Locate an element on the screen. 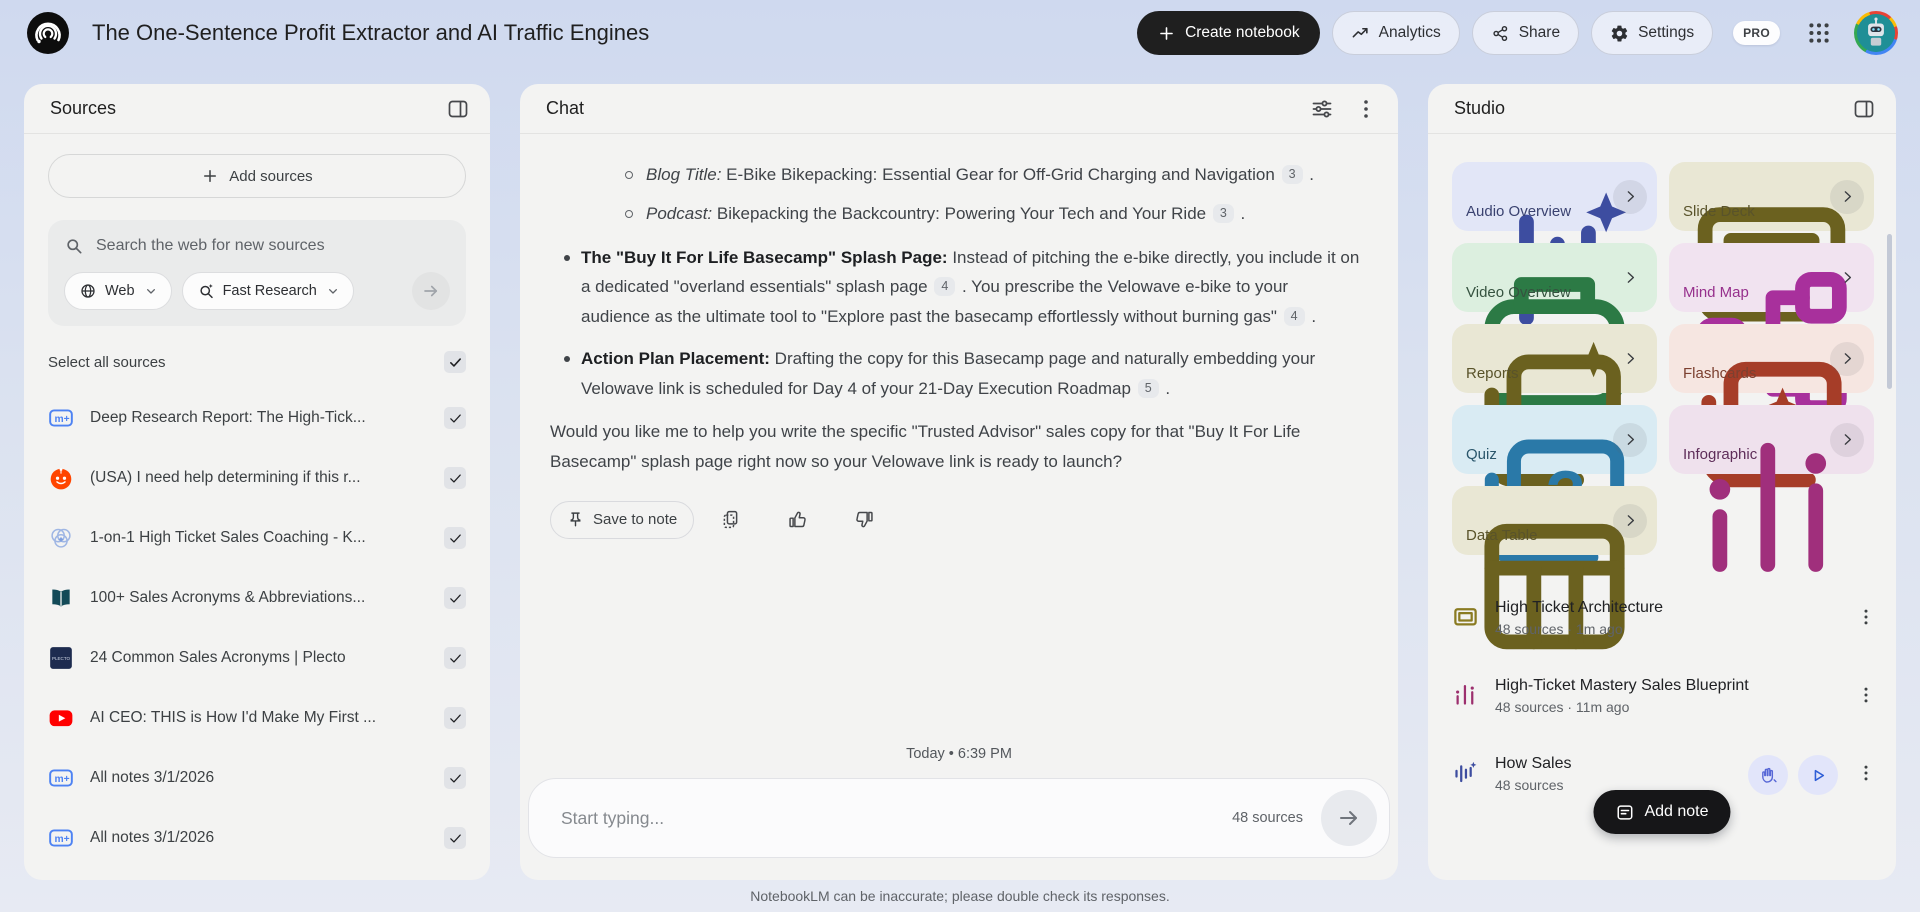 This screenshot has width=1920, height=912. thumbs-up-icon is located at coordinates (797, 519).